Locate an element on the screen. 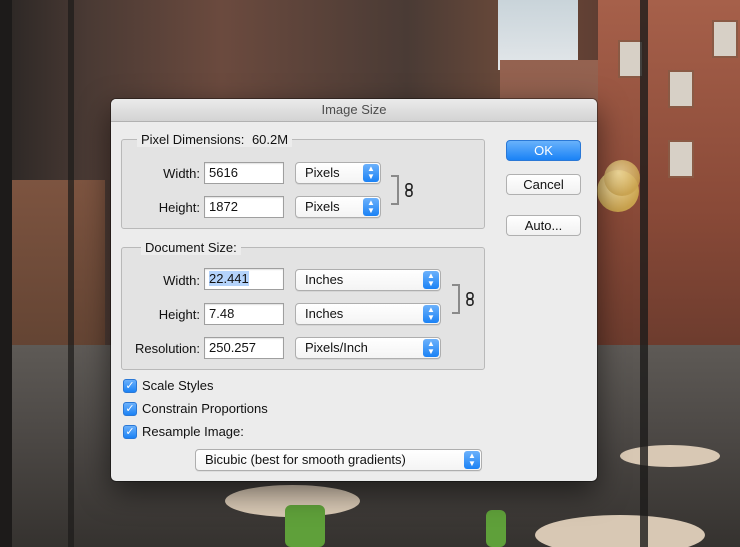 The image size is (740, 547). document-size-title: Document Size: is located at coordinates (191, 247).